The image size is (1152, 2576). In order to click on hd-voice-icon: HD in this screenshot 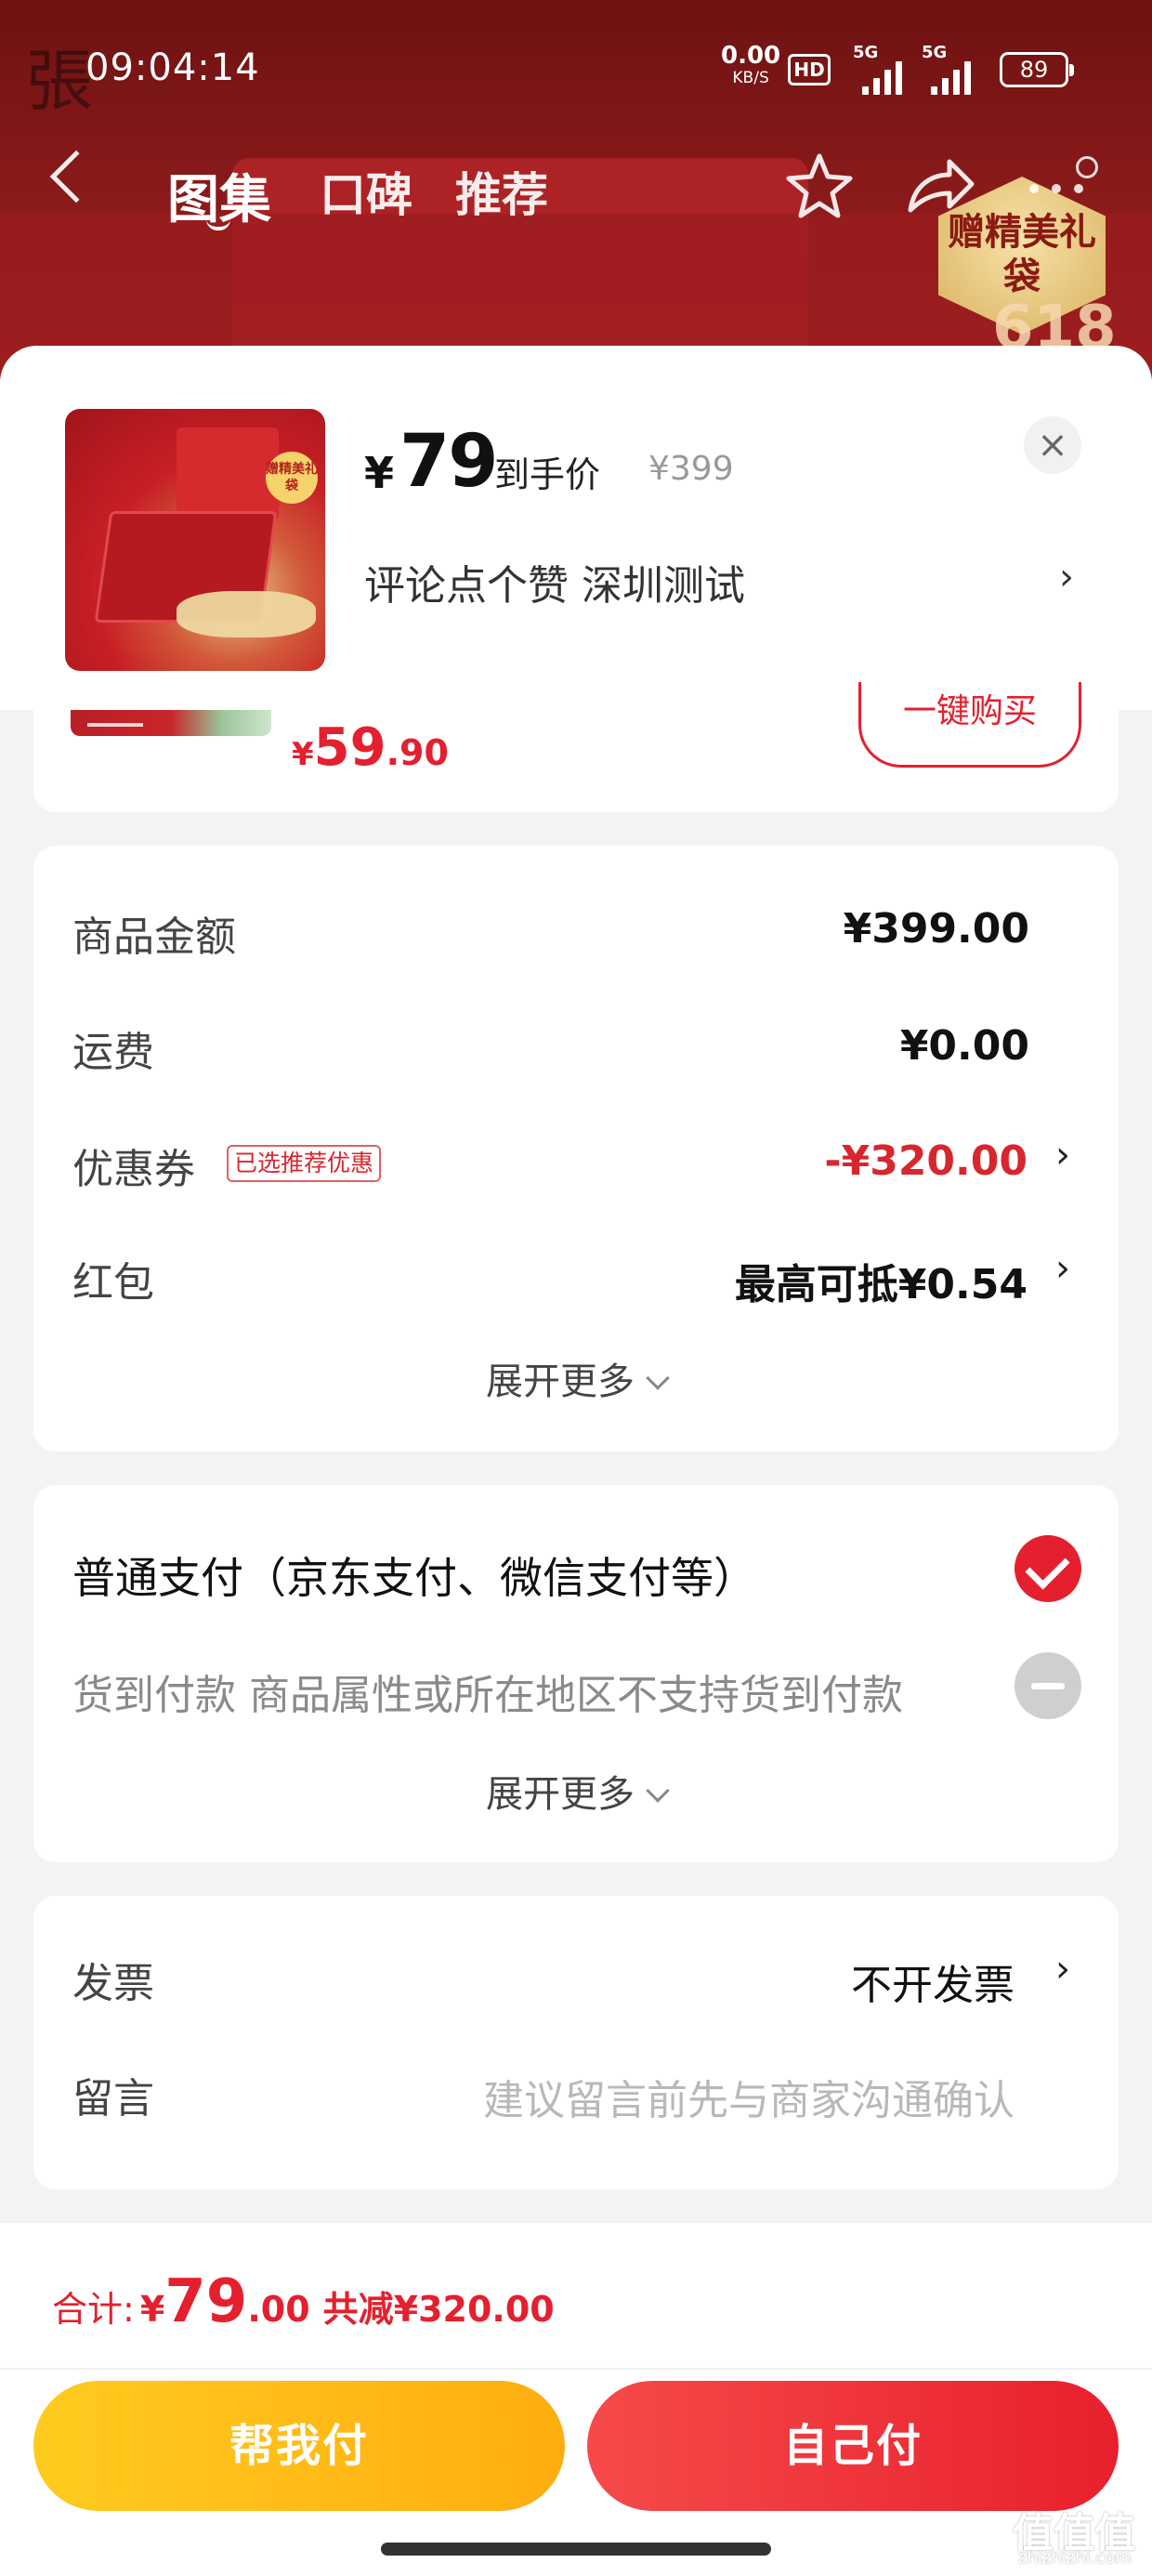, I will do `click(809, 69)`.